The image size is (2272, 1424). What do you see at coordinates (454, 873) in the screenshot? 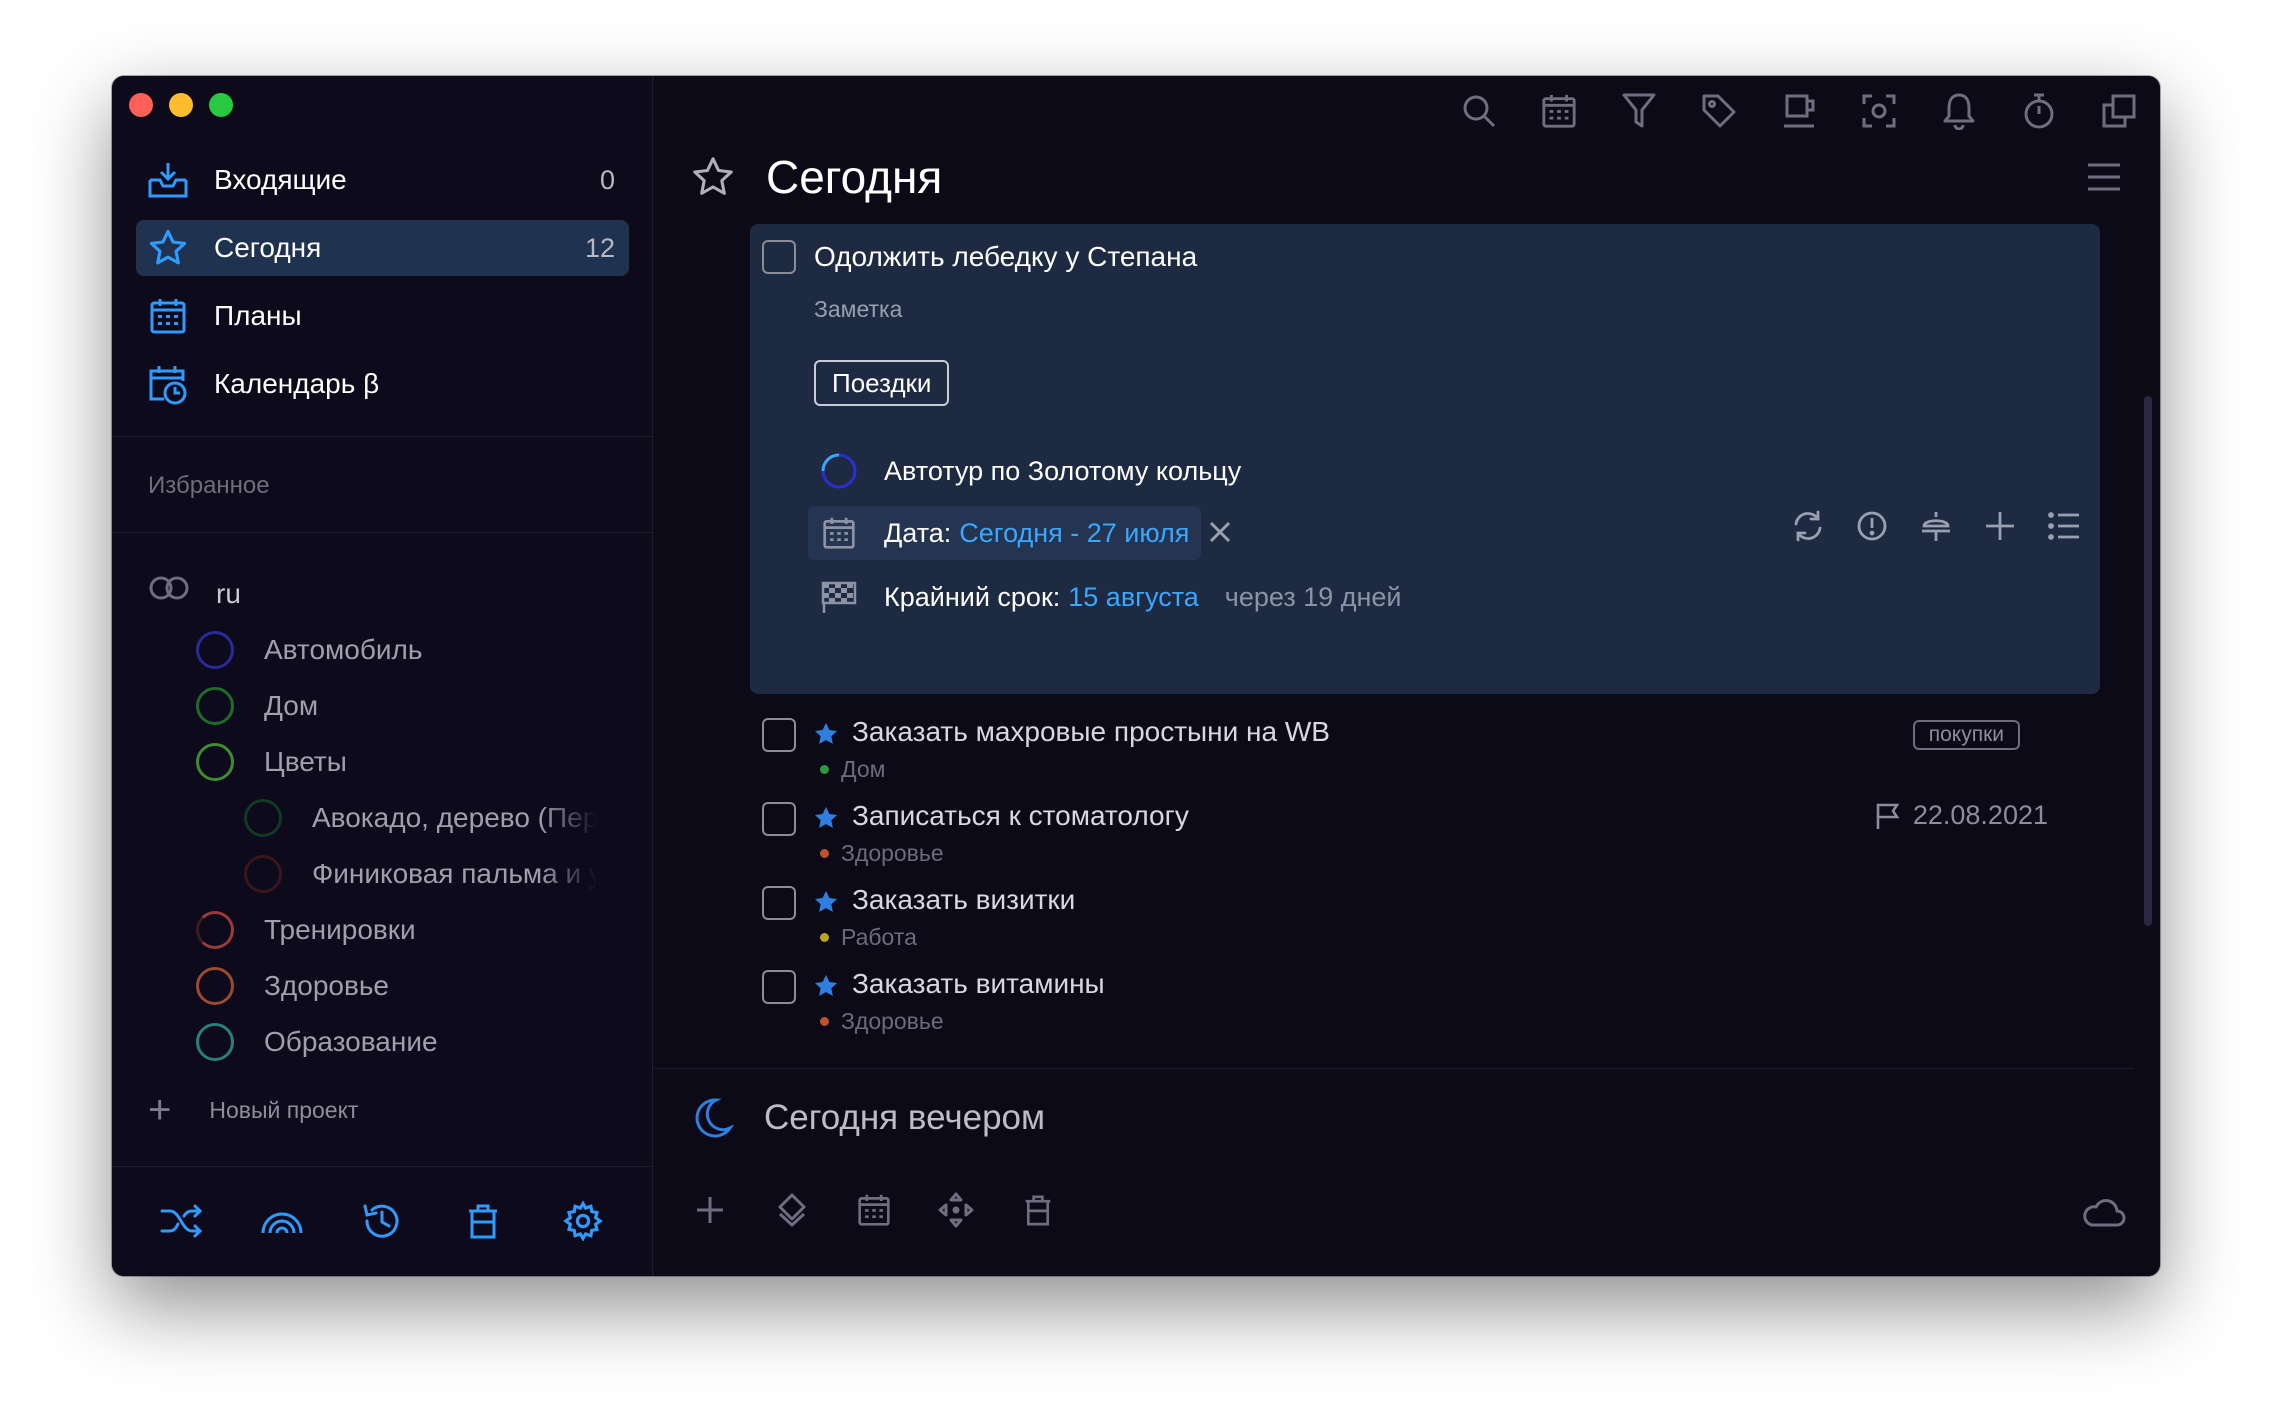
I see `project-label: Финиковая пальма и уход` at bounding box center [454, 873].